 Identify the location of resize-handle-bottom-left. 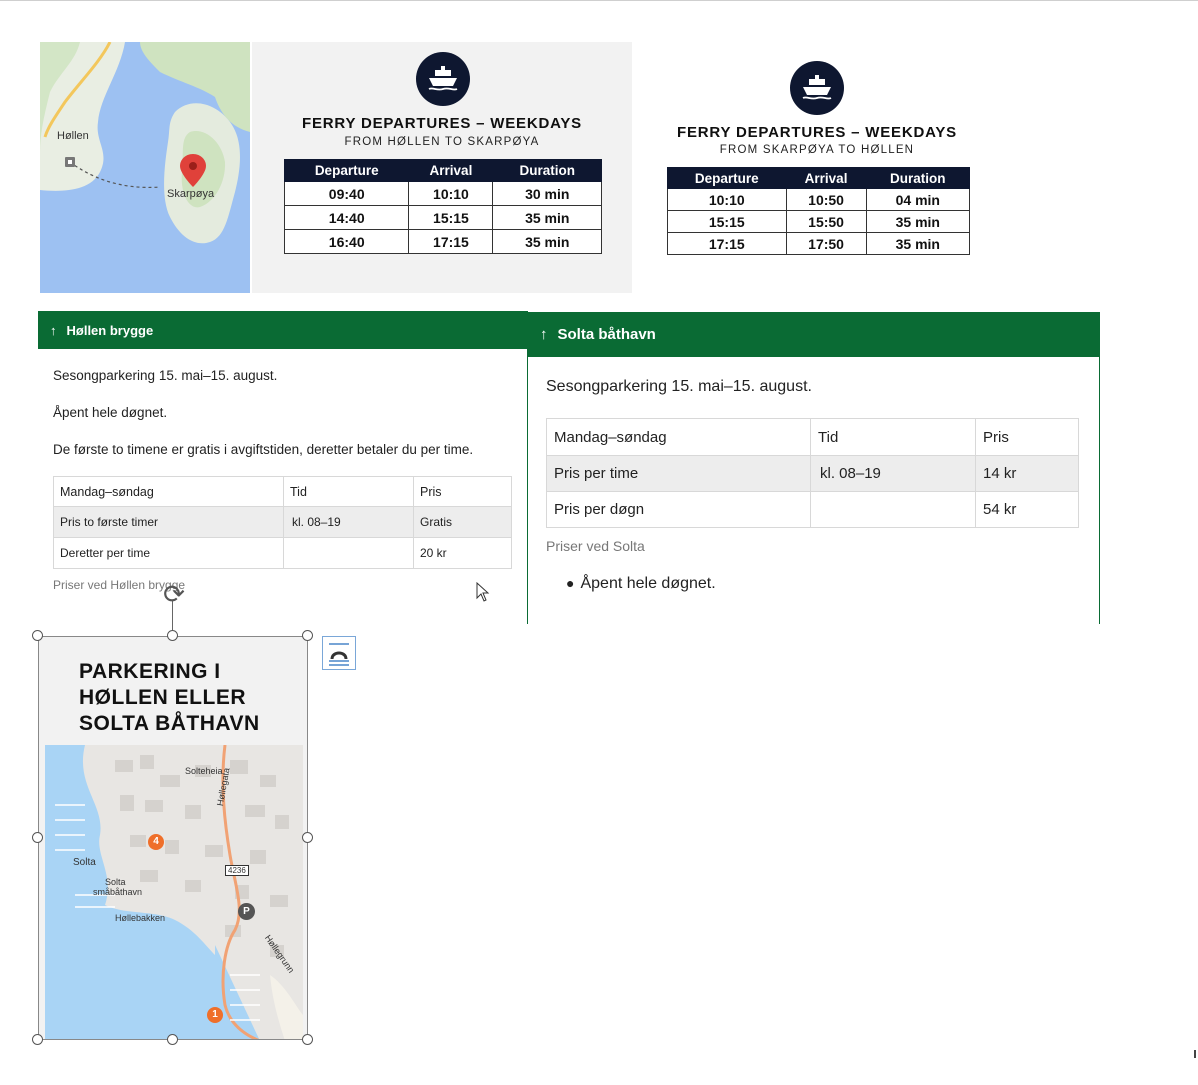
(37, 1039).